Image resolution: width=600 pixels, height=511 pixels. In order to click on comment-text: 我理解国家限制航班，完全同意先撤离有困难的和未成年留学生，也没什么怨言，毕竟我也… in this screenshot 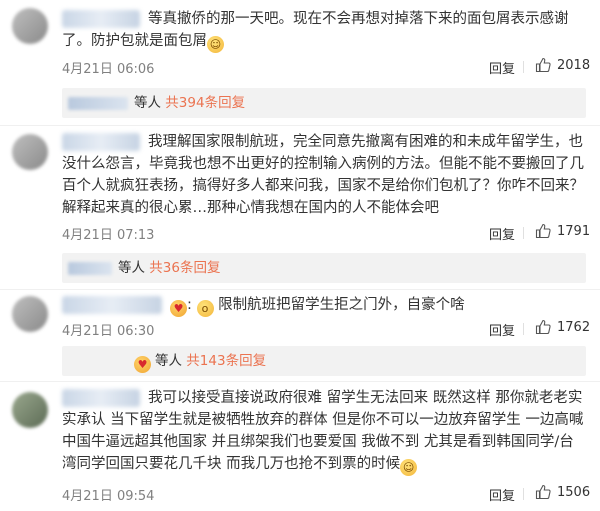, I will do `click(323, 174)`.